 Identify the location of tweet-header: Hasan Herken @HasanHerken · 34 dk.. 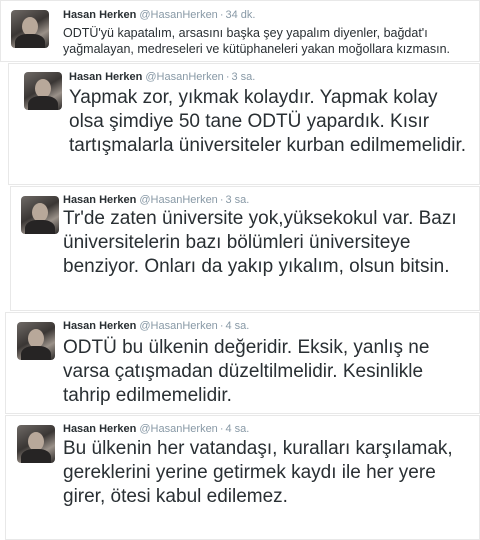
(159, 15).